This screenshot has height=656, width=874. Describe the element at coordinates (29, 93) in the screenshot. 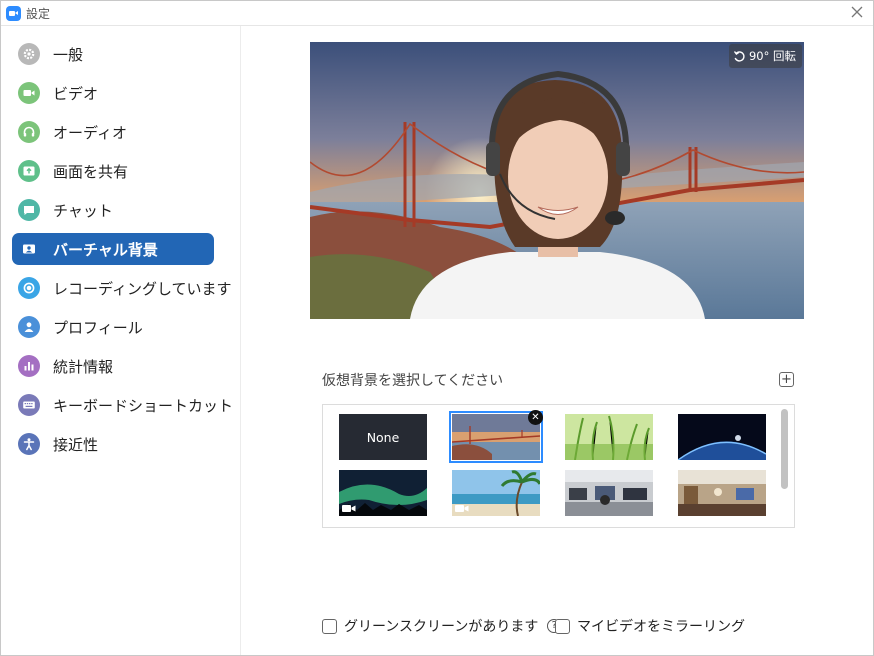

I see `video-camera-icon` at that location.